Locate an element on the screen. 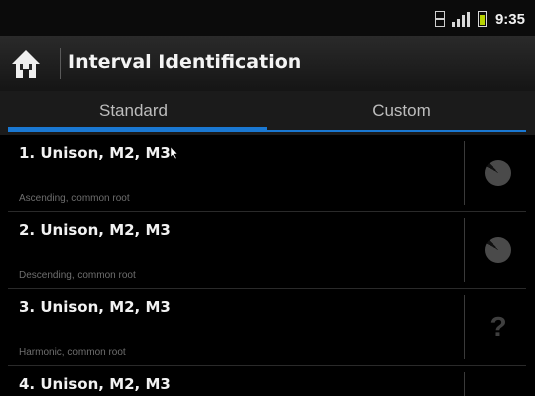  tab-standard: Standard is located at coordinates (133, 111).